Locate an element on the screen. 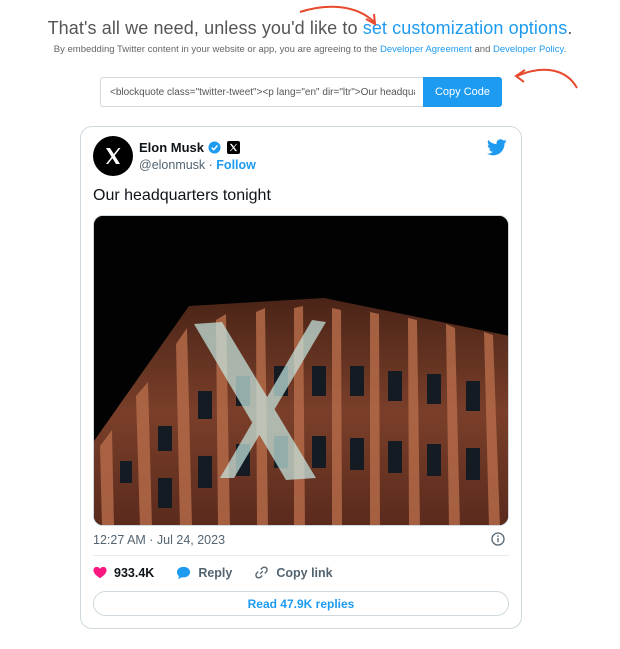  reply-button: Reply is located at coordinates (204, 573).